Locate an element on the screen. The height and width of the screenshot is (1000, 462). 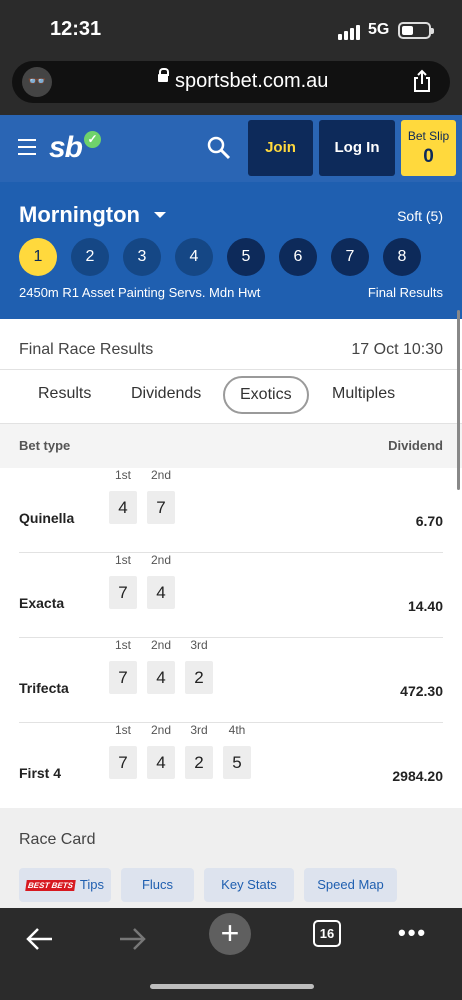
position-cell: 2nd 7 is located at coordinates (161, 496).